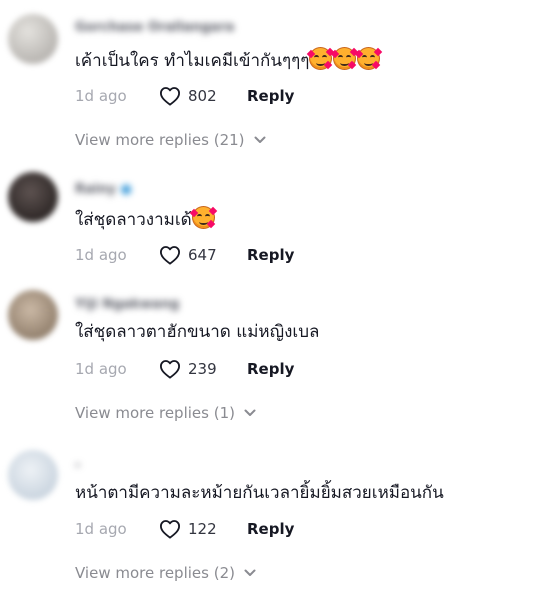 Image resolution: width=542 pixels, height=591 pixels. I want to click on like-count: 122, so click(202, 529).